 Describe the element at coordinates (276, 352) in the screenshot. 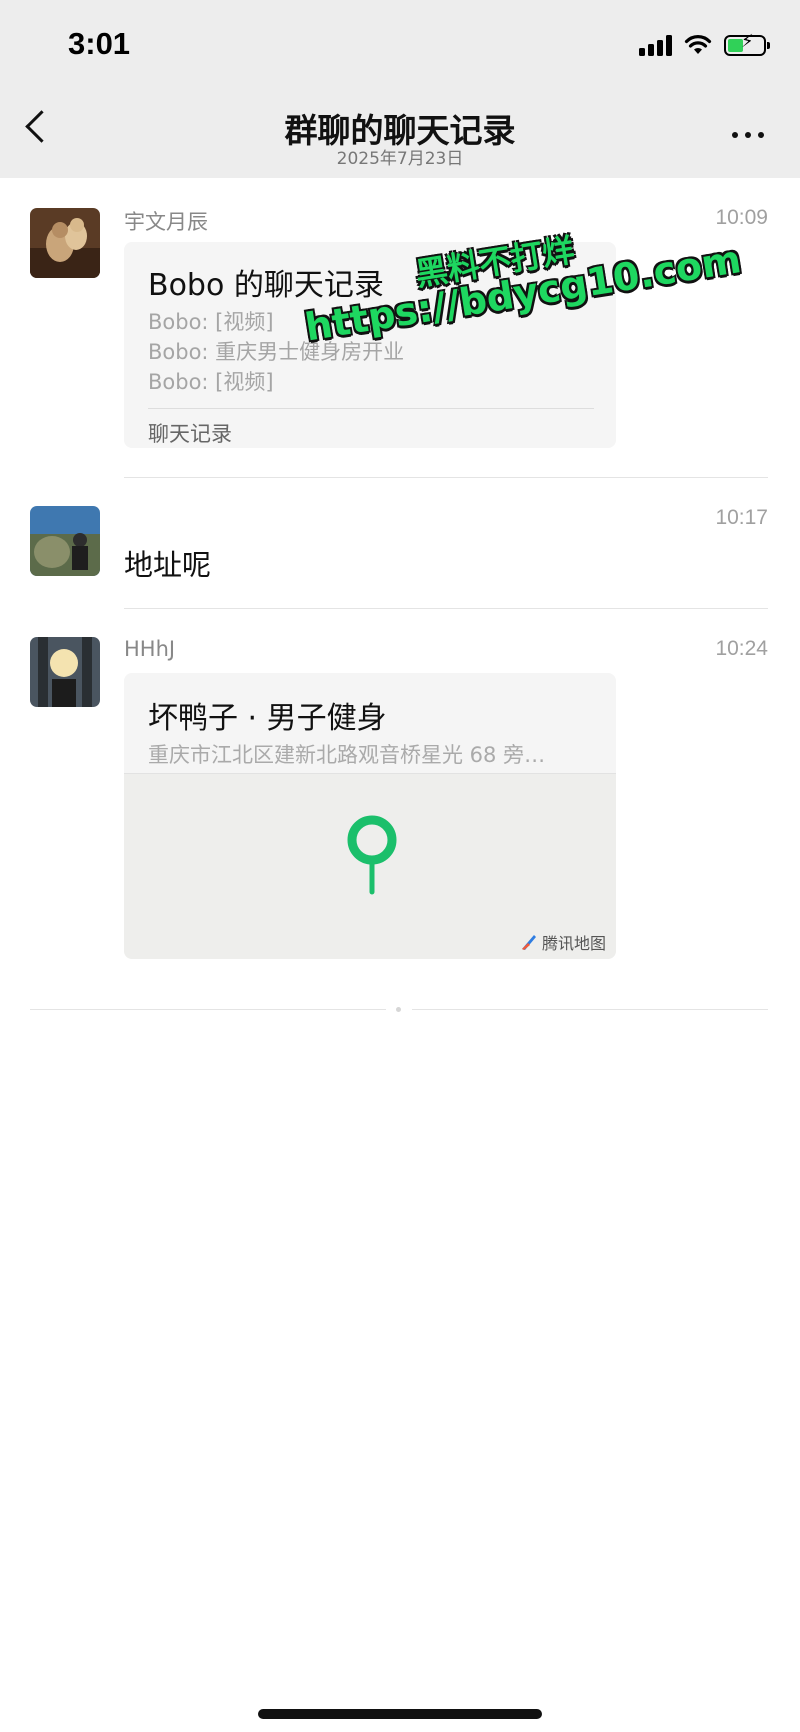

I see `chat-record-line: Bobo: 重庆男士健身房开业` at that location.